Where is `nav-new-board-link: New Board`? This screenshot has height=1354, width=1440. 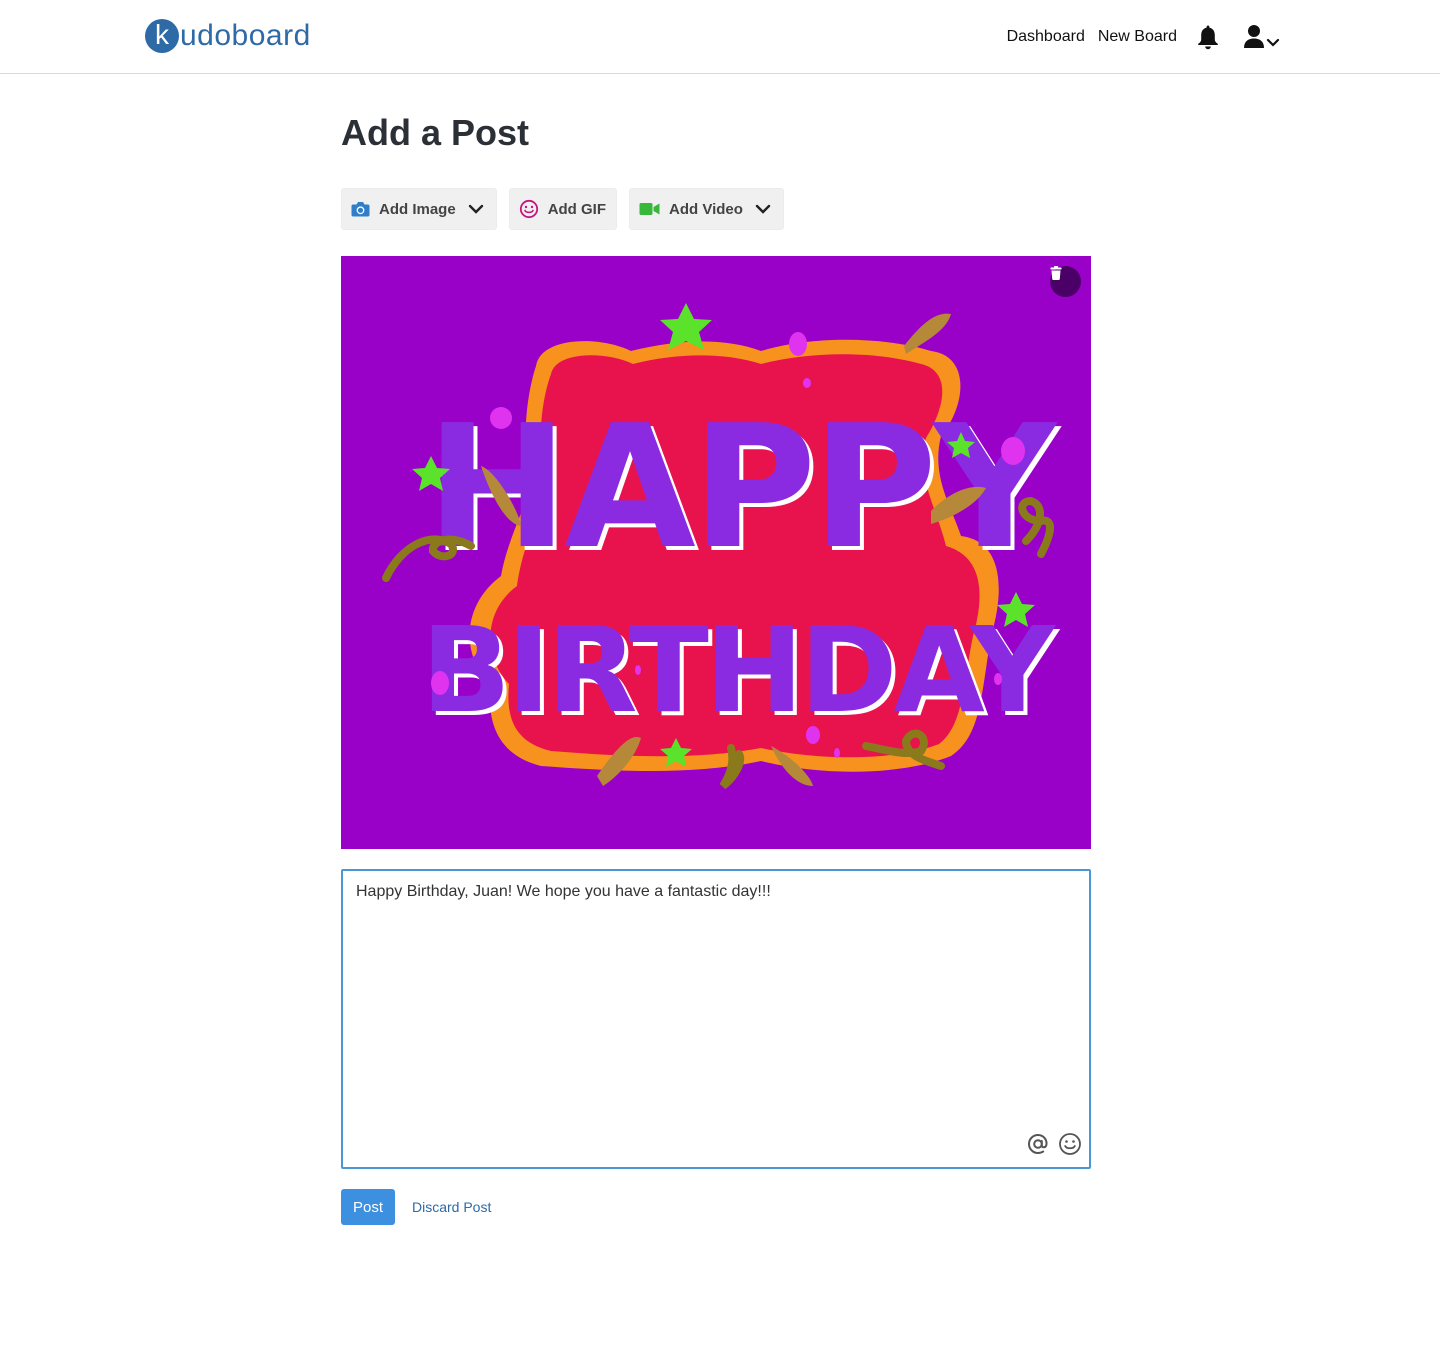 nav-new-board-link: New Board is located at coordinates (1137, 37).